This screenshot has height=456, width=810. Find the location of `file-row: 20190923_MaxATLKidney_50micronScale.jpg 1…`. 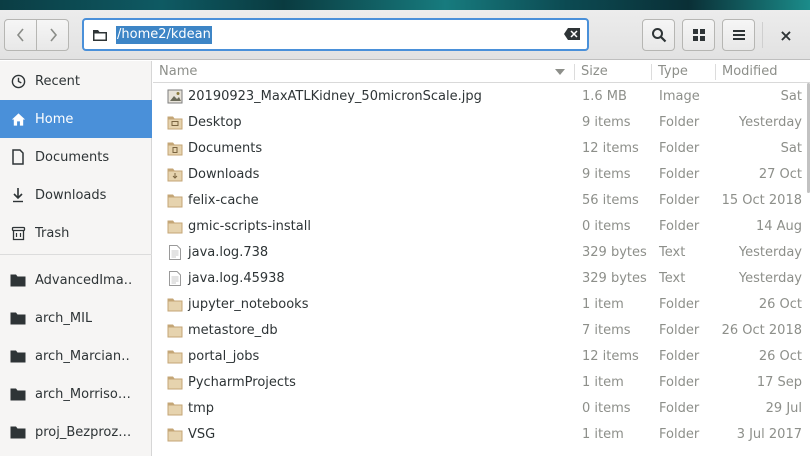

file-row: 20190923_MaxATLKidney_50micronScale.jpg 1… is located at coordinates (481, 97).